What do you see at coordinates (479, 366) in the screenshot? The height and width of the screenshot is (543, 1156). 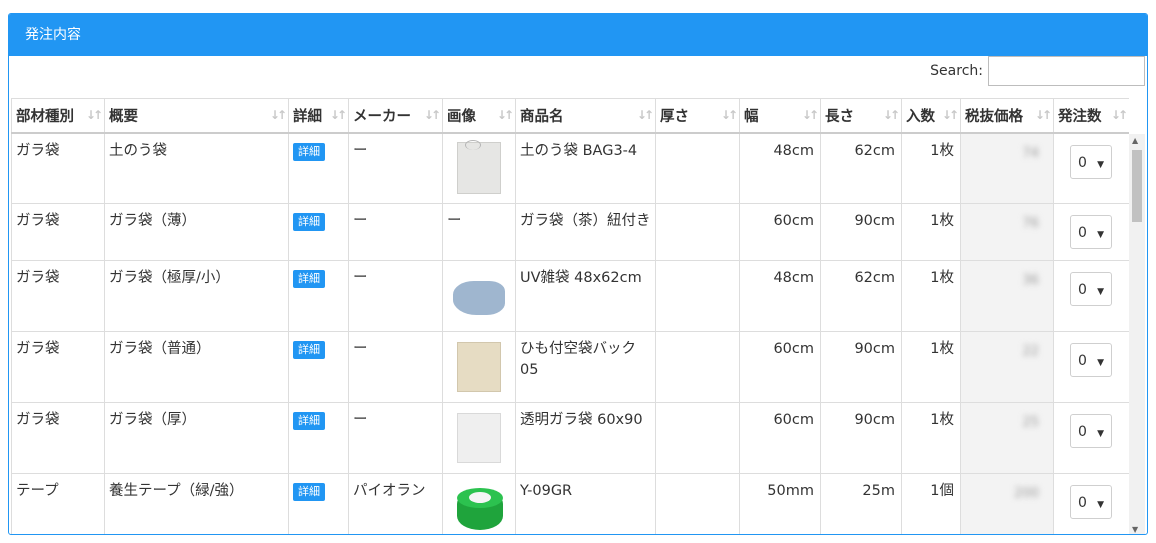 I see `kraft-bag-image` at bounding box center [479, 366].